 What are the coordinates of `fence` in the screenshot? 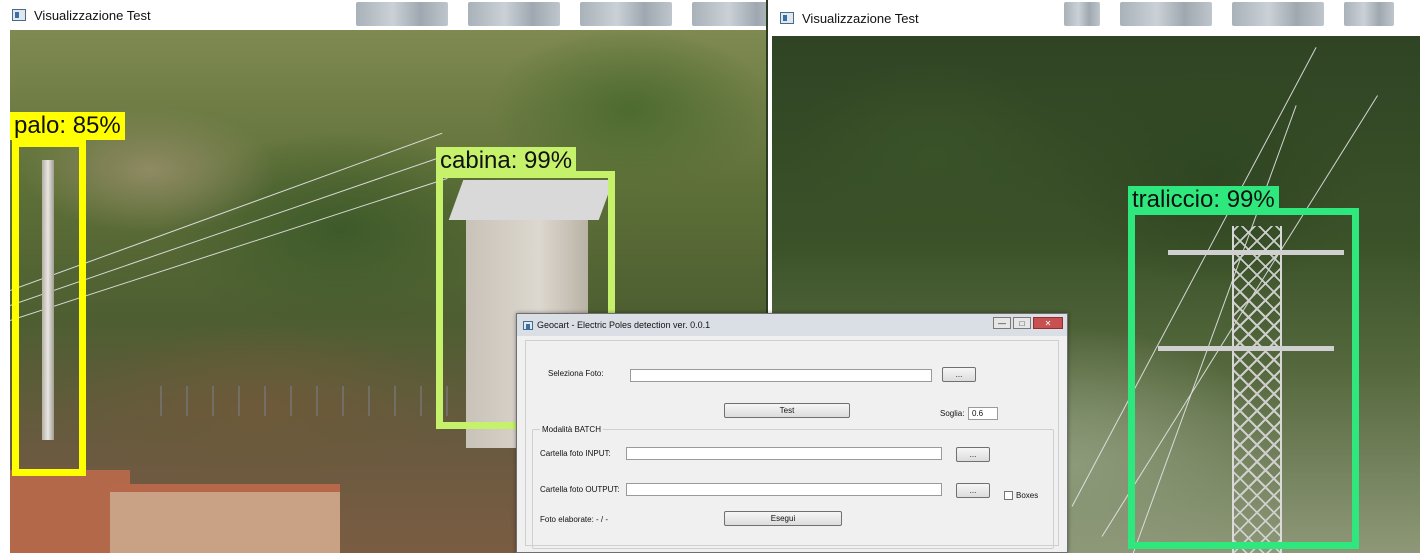 It's located at (310, 401).